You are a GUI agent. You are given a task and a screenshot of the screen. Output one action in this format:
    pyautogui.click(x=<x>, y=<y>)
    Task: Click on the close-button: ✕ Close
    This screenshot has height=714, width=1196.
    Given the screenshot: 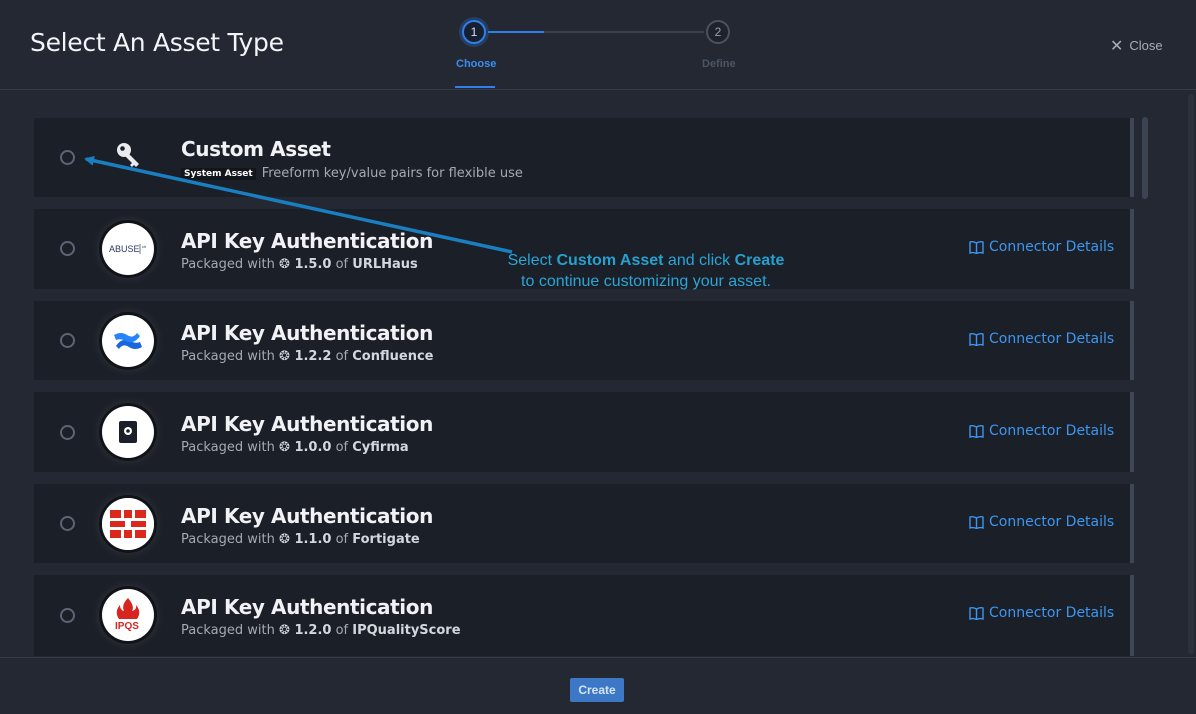 What is the action you would take?
    pyautogui.click(x=1136, y=46)
    